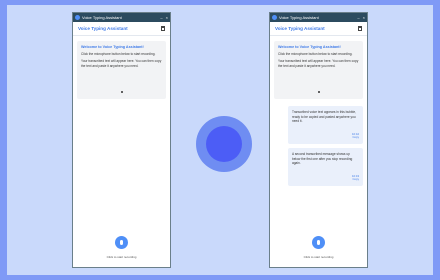 This screenshot has width=440, height=280. Describe the element at coordinates (224, 144) in the screenshot. I see `record-button` at that location.